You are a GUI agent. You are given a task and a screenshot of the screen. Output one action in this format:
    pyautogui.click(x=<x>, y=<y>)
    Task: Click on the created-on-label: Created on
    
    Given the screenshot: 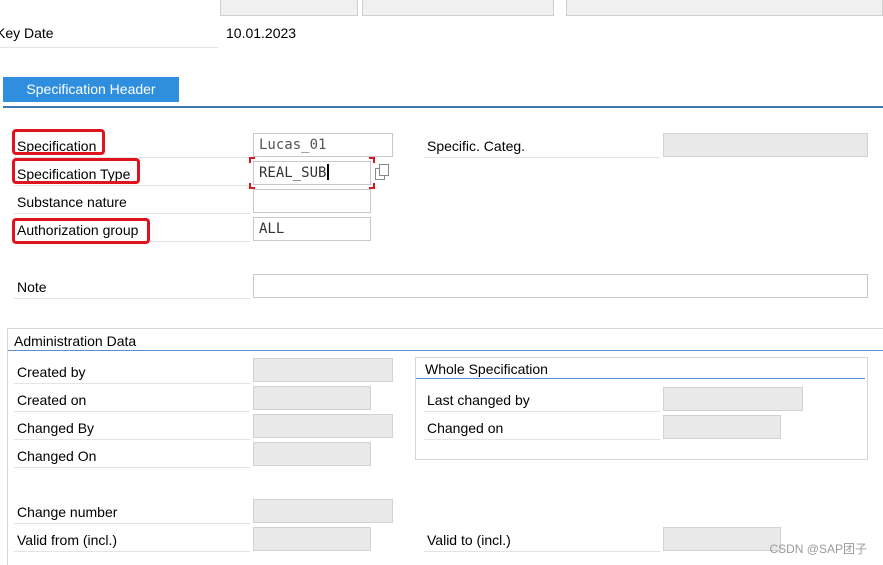 What is the action you would take?
    pyautogui.click(x=52, y=400)
    